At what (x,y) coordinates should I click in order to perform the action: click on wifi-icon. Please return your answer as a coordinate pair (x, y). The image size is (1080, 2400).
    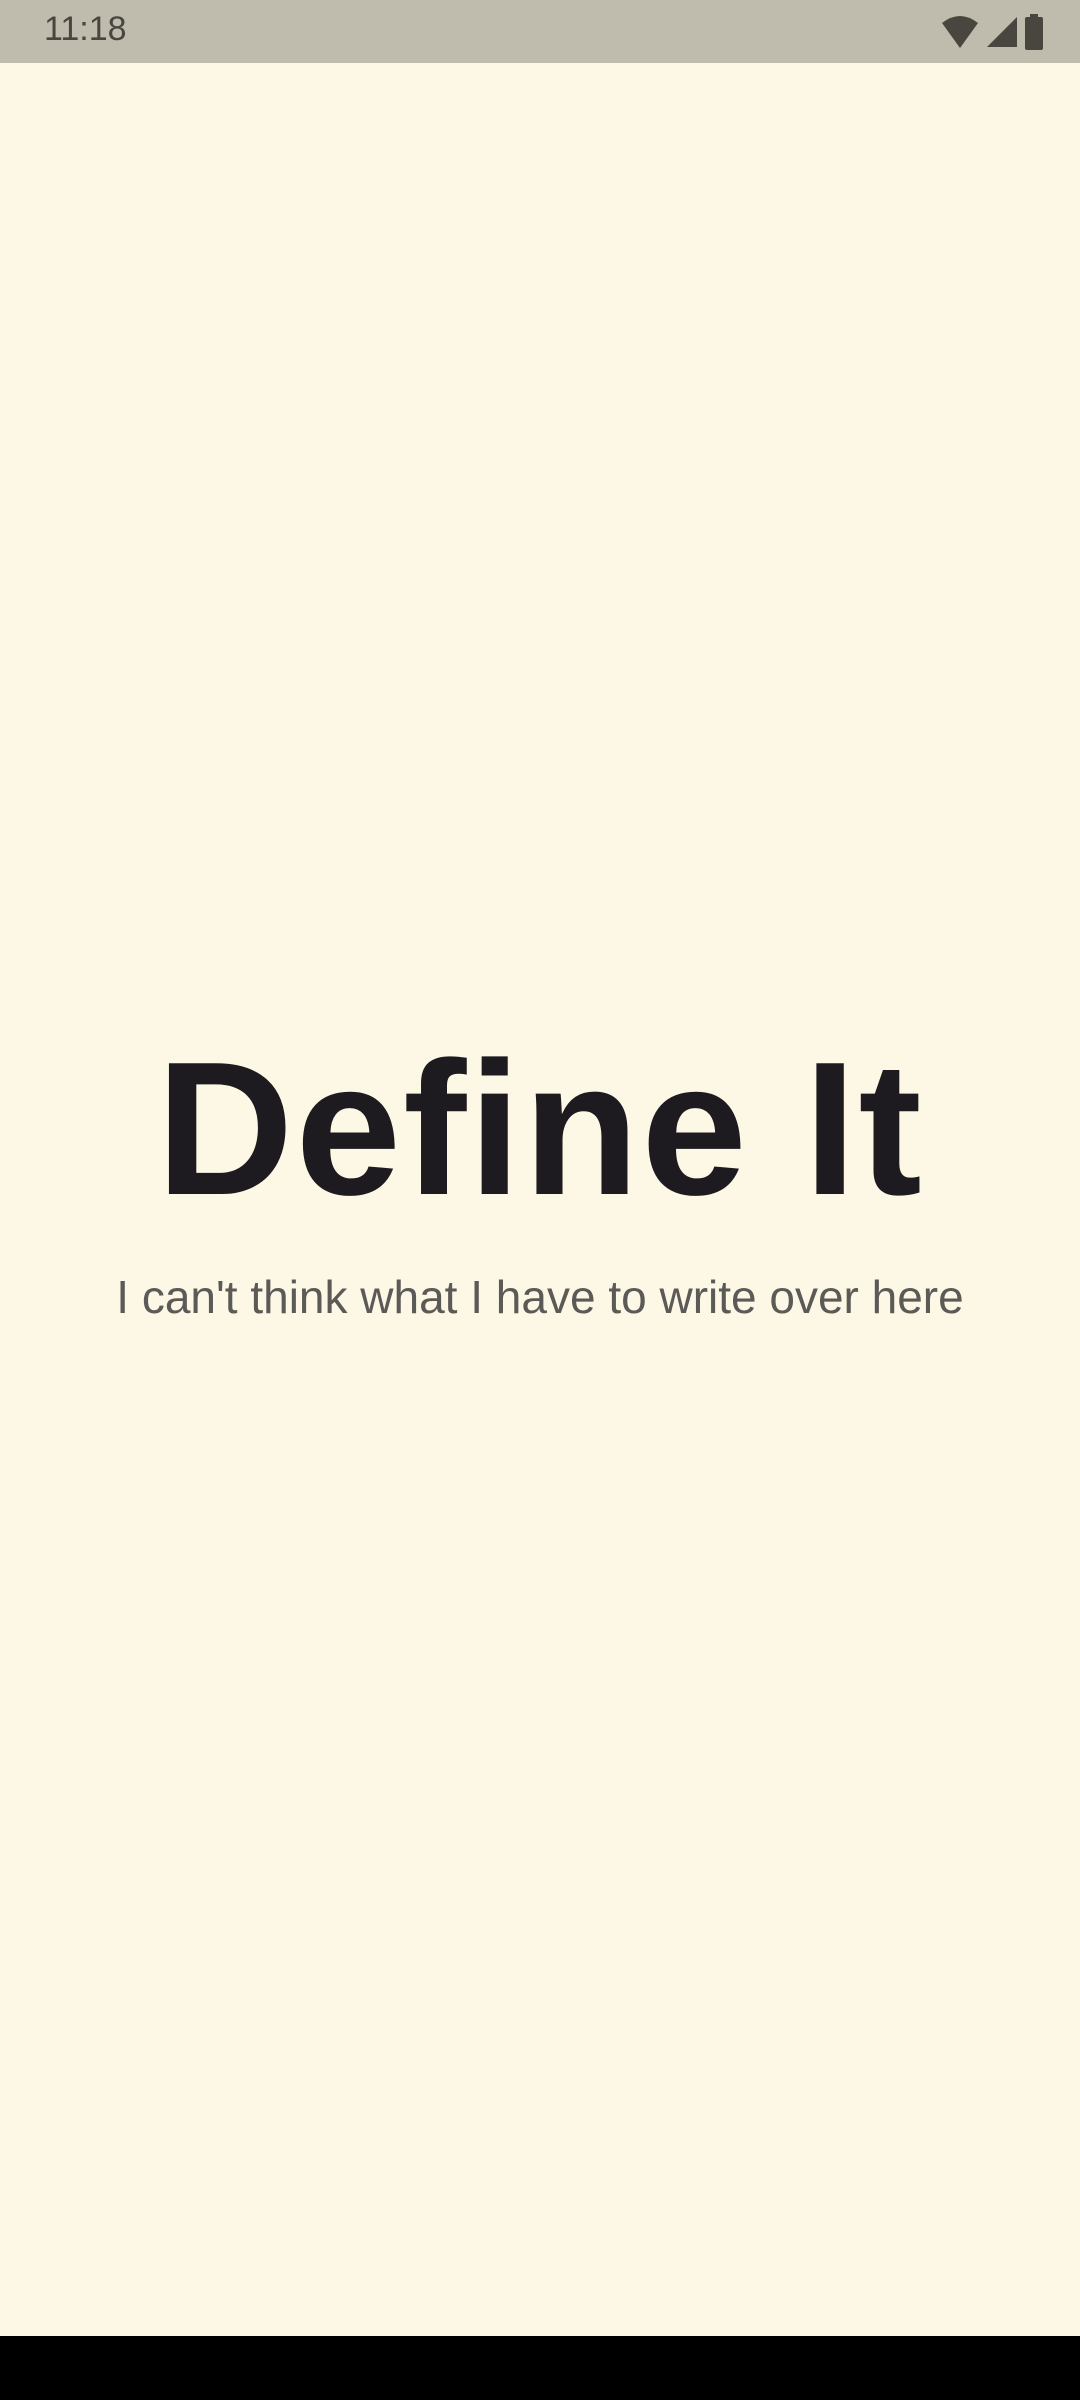
    Looking at the image, I should click on (960, 32).